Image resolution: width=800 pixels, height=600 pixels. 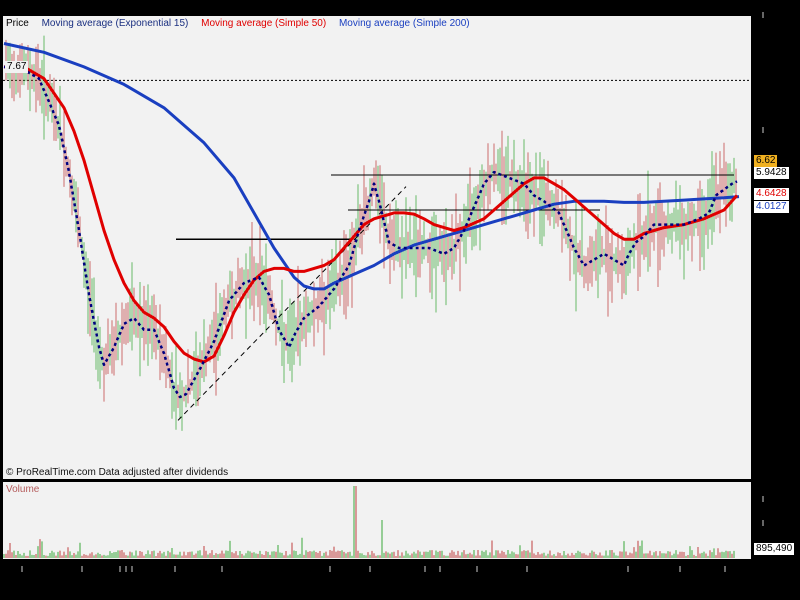 What do you see at coordinates (771, 194) in the screenshot?
I see `sma50-tag: 4.6428` at bounding box center [771, 194].